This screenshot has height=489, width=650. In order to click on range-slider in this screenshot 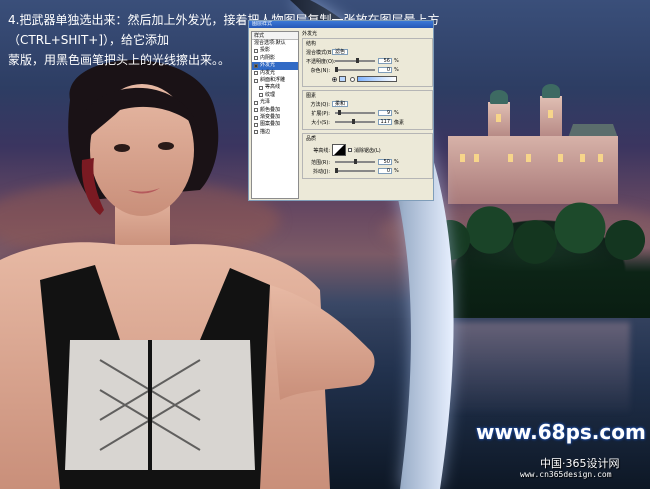, I will do `click(355, 161)`.